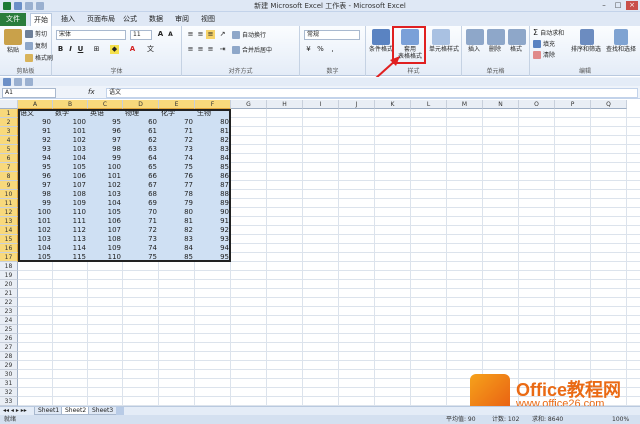 The width and height of the screenshot is (640, 424). What do you see at coordinates (441, 37) in the screenshot?
I see `cell-styles-icon` at bounding box center [441, 37].